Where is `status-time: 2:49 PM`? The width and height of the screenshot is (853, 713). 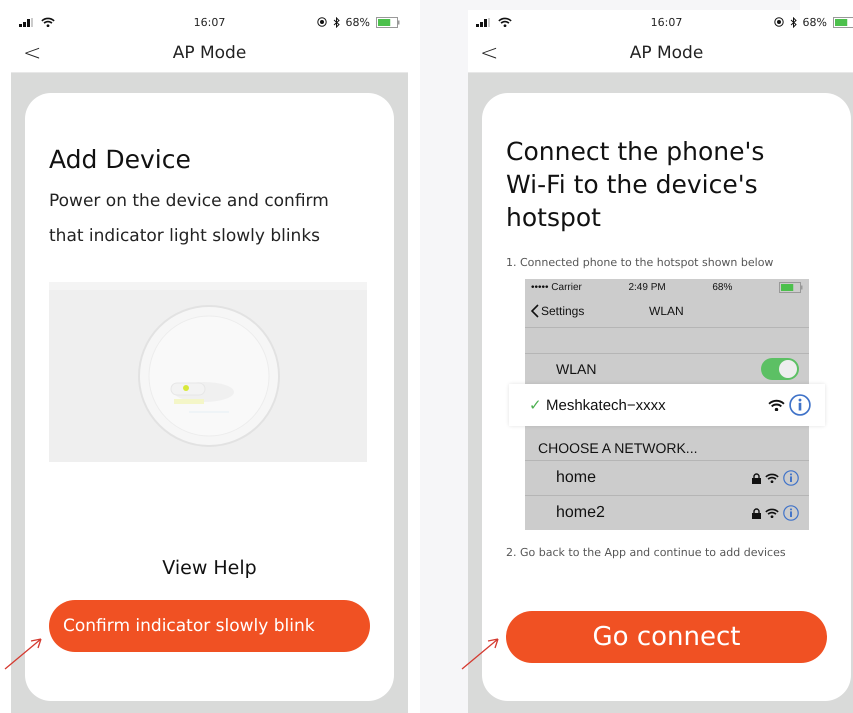 status-time: 2:49 PM is located at coordinates (647, 287).